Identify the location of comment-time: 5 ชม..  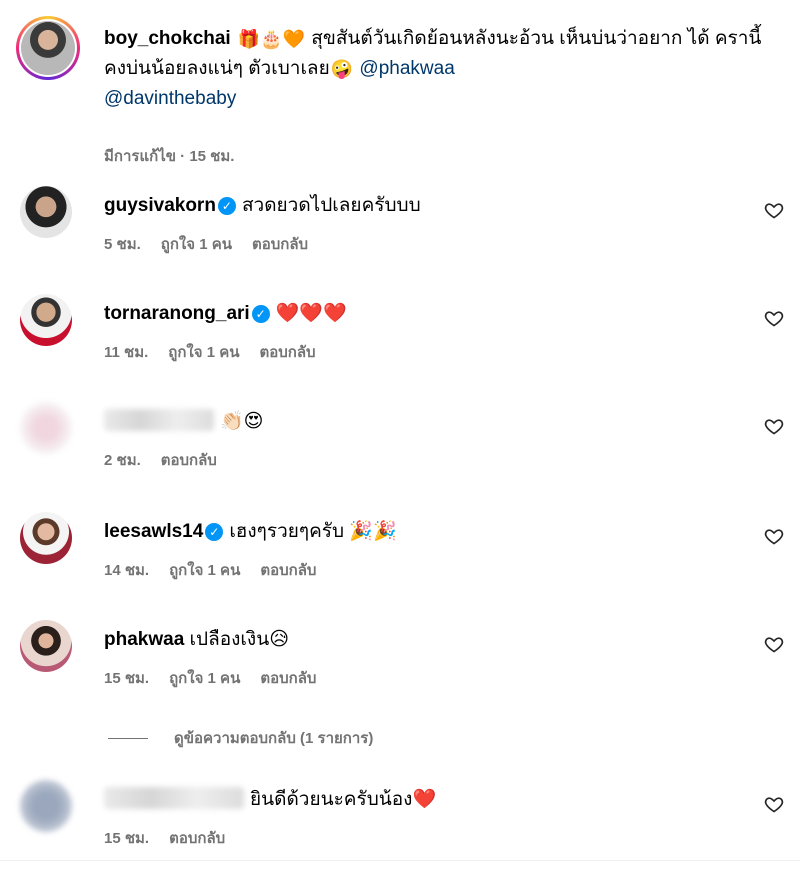
(122, 244).